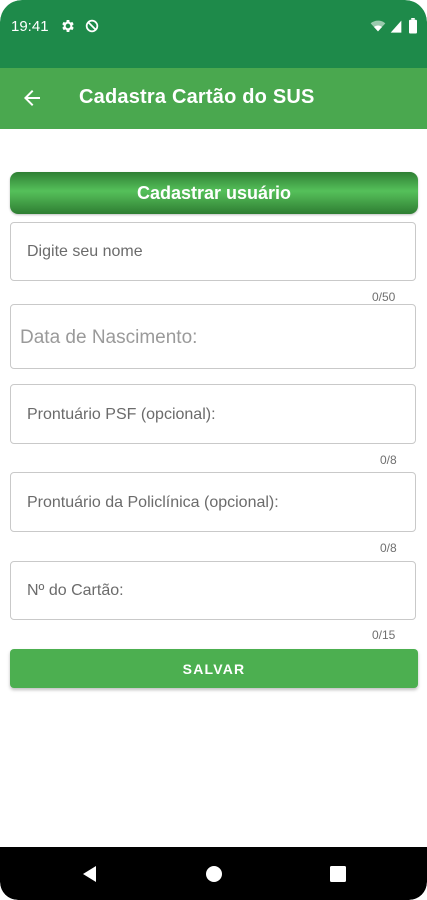 The height and width of the screenshot is (900, 427). What do you see at coordinates (384, 635) in the screenshot?
I see `card-number-counter: 0/15` at bounding box center [384, 635].